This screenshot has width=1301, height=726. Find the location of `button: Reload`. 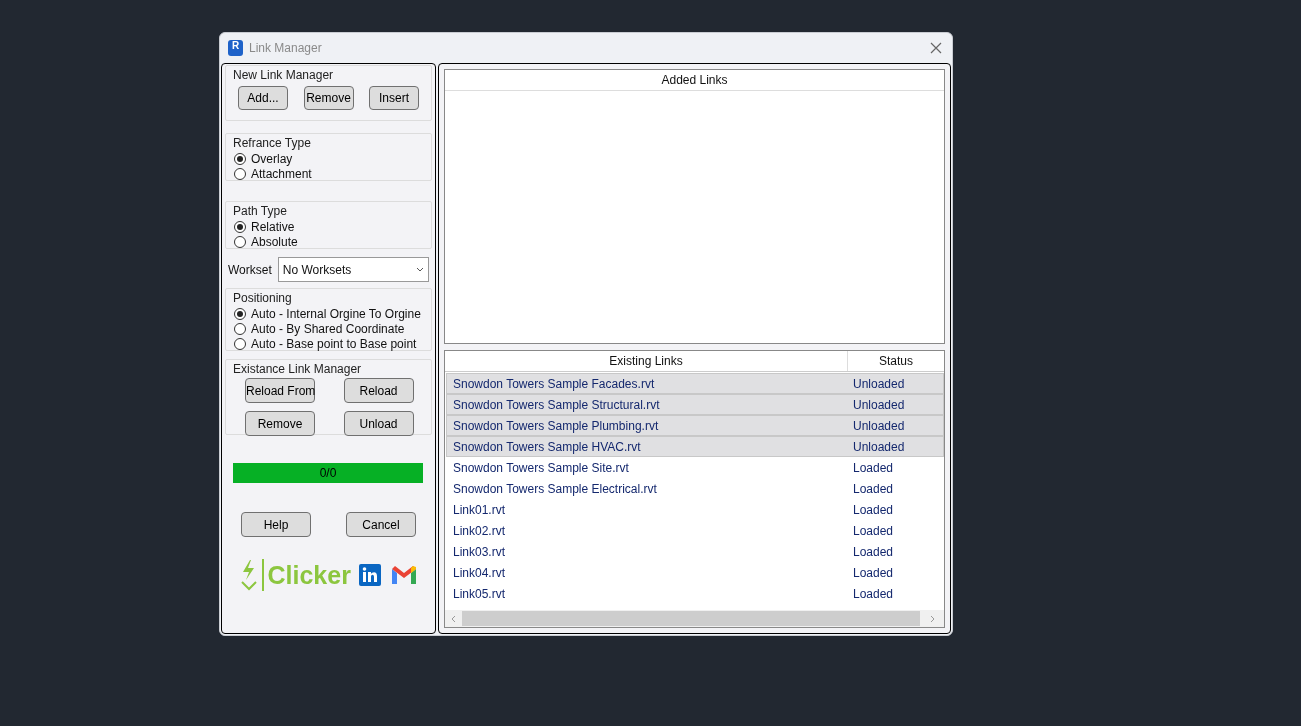

button: Reload is located at coordinates (378, 390).